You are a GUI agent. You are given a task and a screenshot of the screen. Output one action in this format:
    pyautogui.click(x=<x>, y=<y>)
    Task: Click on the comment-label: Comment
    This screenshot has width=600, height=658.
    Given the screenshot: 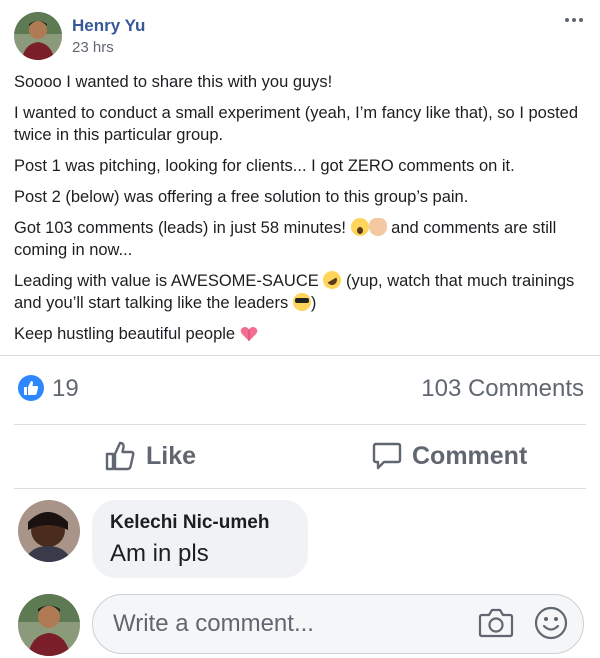 What is the action you would take?
    pyautogui.click(x=470, y=455)
    